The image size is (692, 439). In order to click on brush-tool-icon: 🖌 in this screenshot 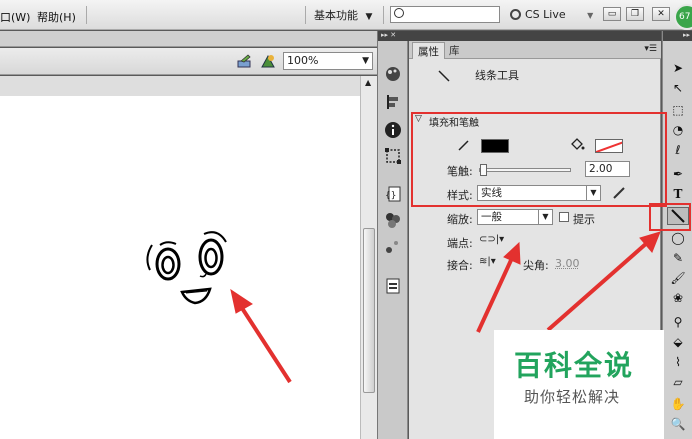, I will do `click(678, 278)`.